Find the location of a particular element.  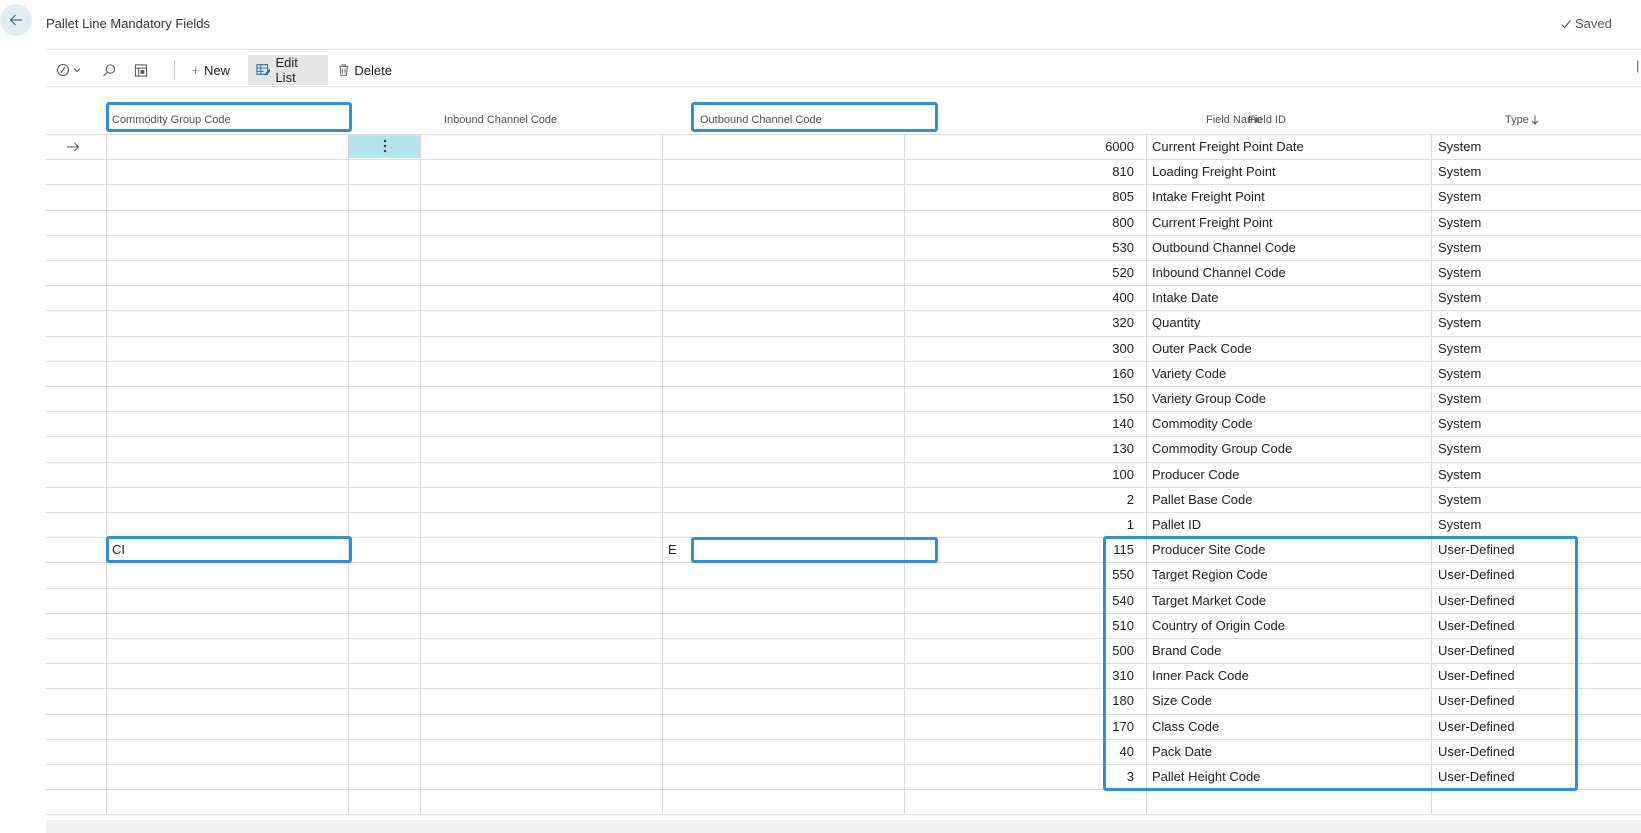

cell-field-id: 800 is located at coordinates (1090, 222).